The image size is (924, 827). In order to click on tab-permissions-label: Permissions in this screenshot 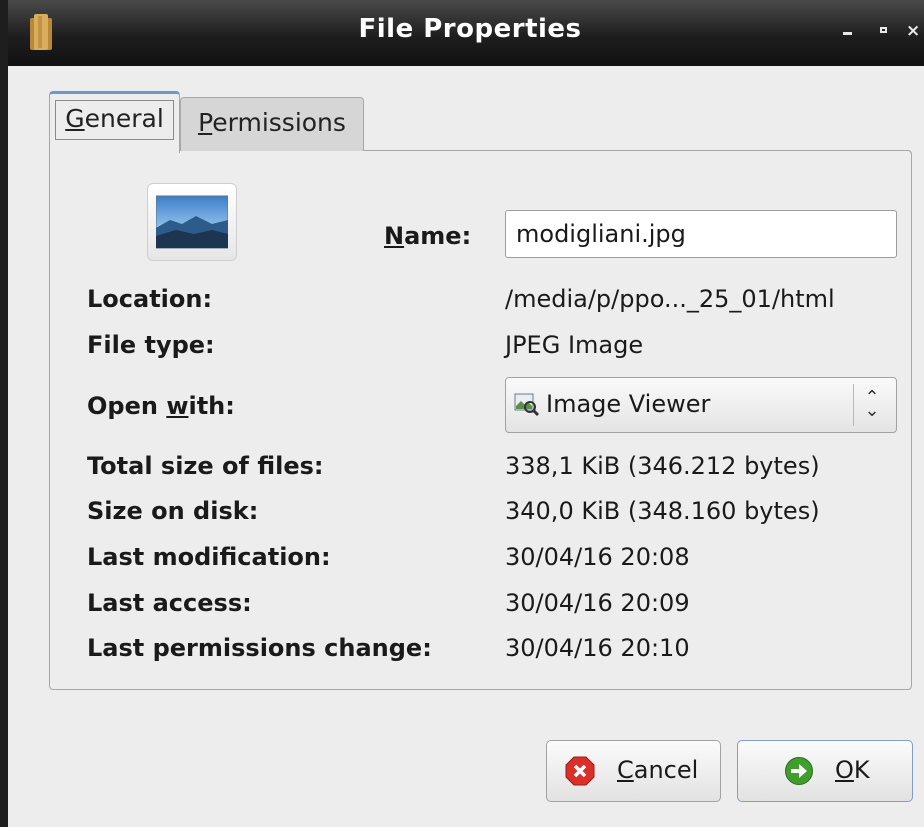, I will do `click(272, 122)`.